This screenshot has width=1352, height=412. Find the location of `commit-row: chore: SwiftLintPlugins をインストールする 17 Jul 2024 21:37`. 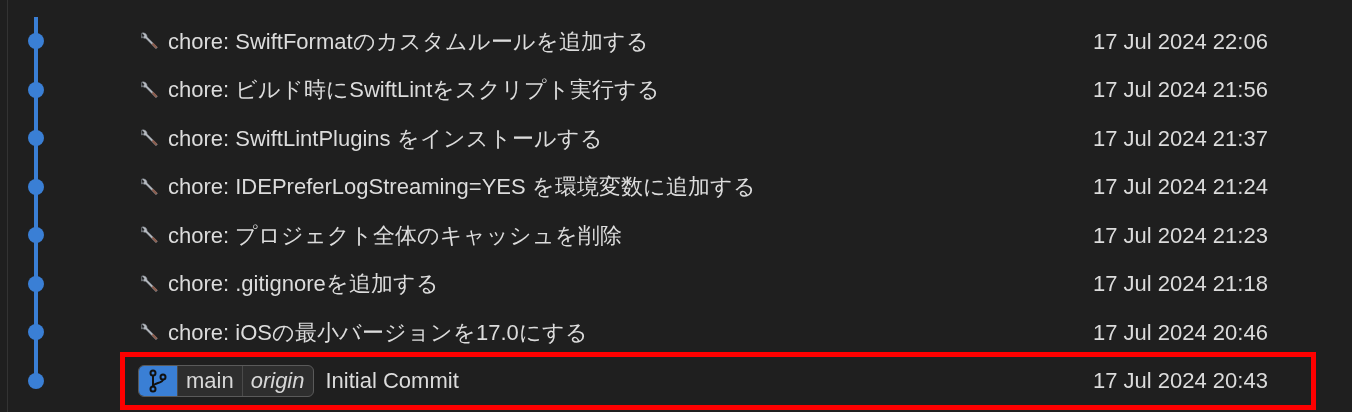

commit-row: chore: SwiftLintPlugins をインストールする 17 Jul 2024 21:37 is located at coordinates (715, 138).